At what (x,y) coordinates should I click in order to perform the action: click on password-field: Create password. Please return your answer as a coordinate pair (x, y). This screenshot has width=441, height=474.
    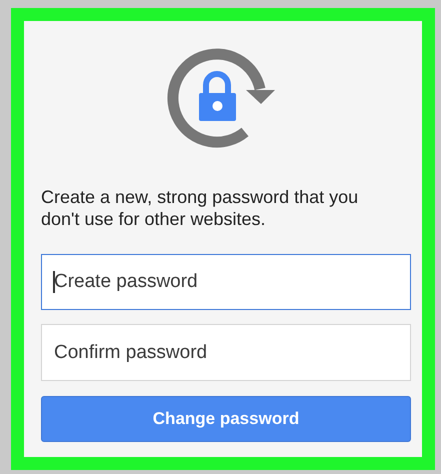
    Looking at the image, I should click on (226, 282).